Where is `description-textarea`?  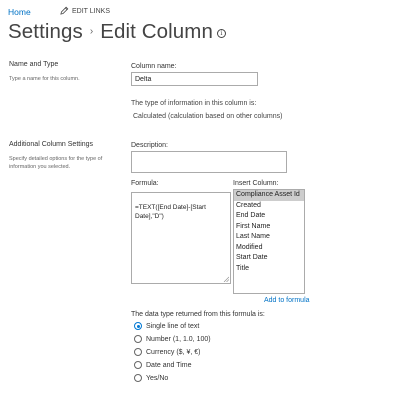 description-textarea is located at coordinates (209, 162).